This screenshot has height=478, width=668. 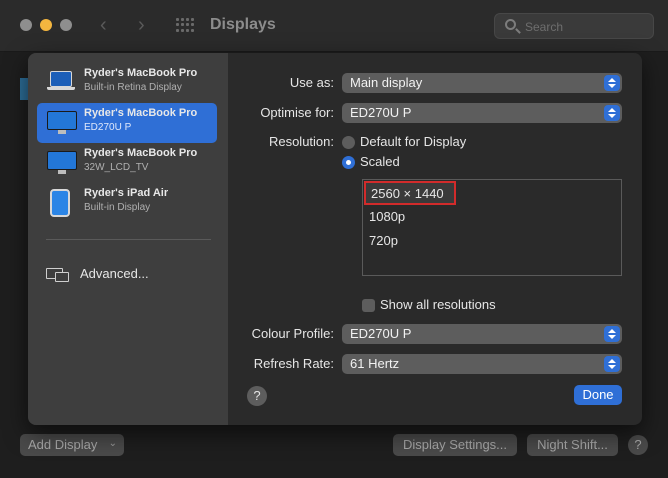 I want to click on use-as-value: Main display, so click(x=386, y=82).